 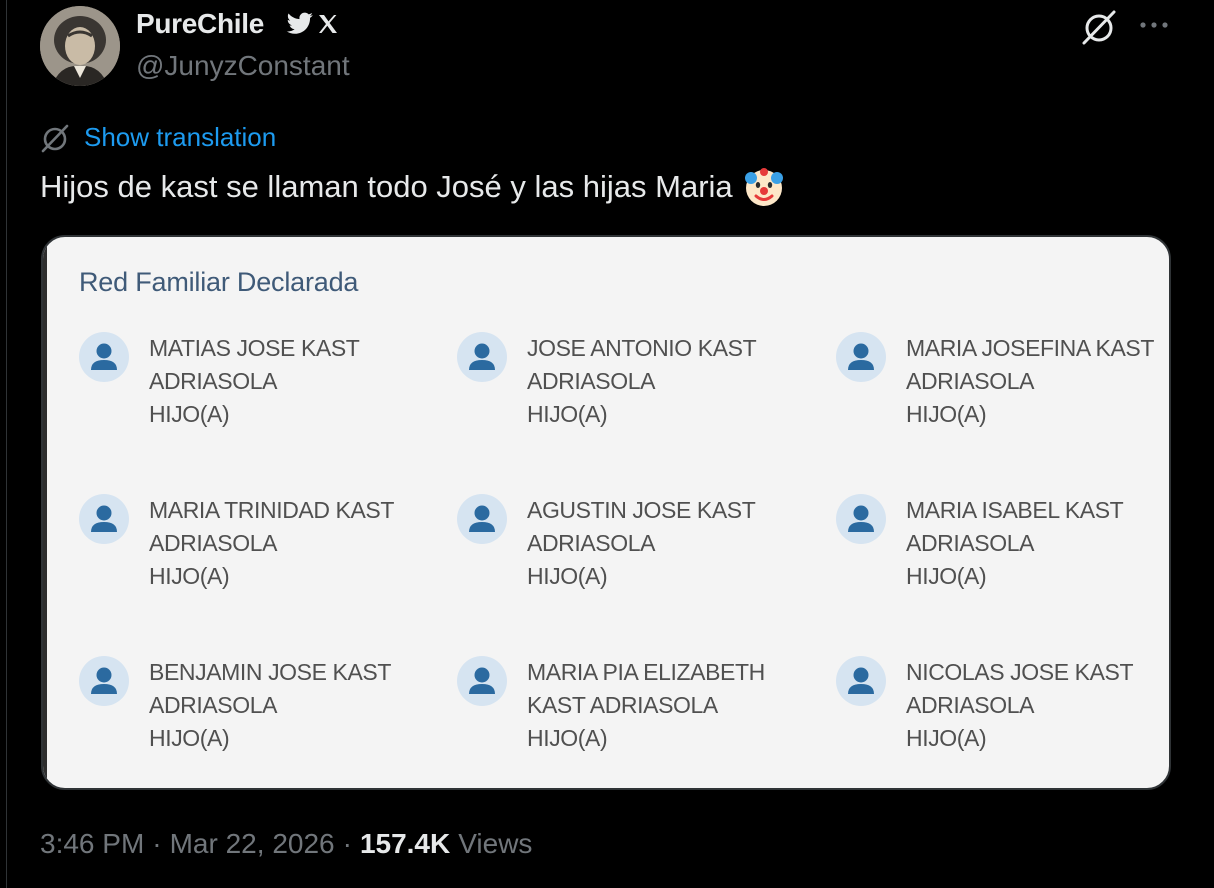 I want to click on family-member: NICOLAS JOSE KAST ADRIASOLA HIJO(A), so click(x=1002, y=711).